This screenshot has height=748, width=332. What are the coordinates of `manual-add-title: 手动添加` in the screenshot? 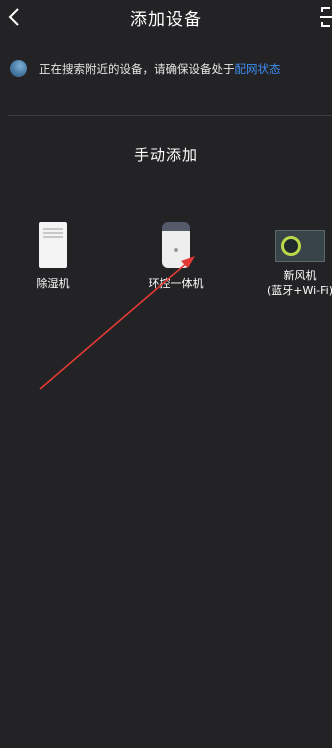 It's located at (165, 155).